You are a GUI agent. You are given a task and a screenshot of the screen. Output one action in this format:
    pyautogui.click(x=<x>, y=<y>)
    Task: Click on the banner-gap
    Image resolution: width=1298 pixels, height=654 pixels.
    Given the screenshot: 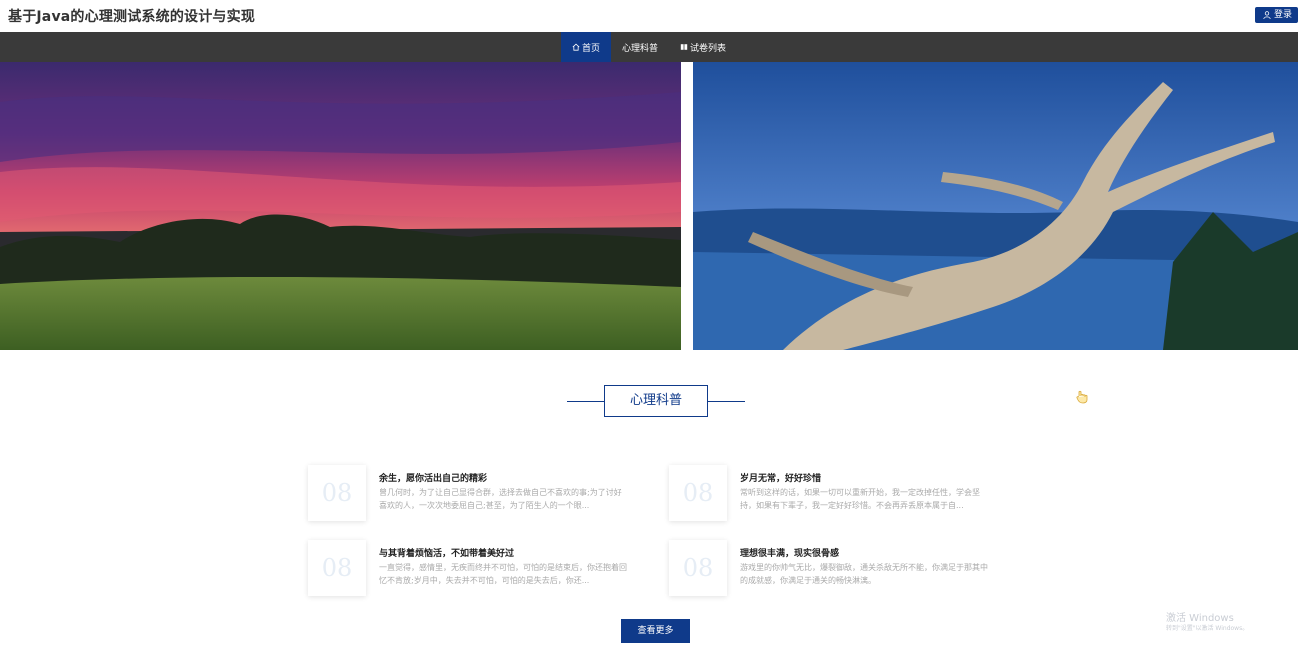 What is the action you would take?
    pyautogui.click(x=687, y=206)
    